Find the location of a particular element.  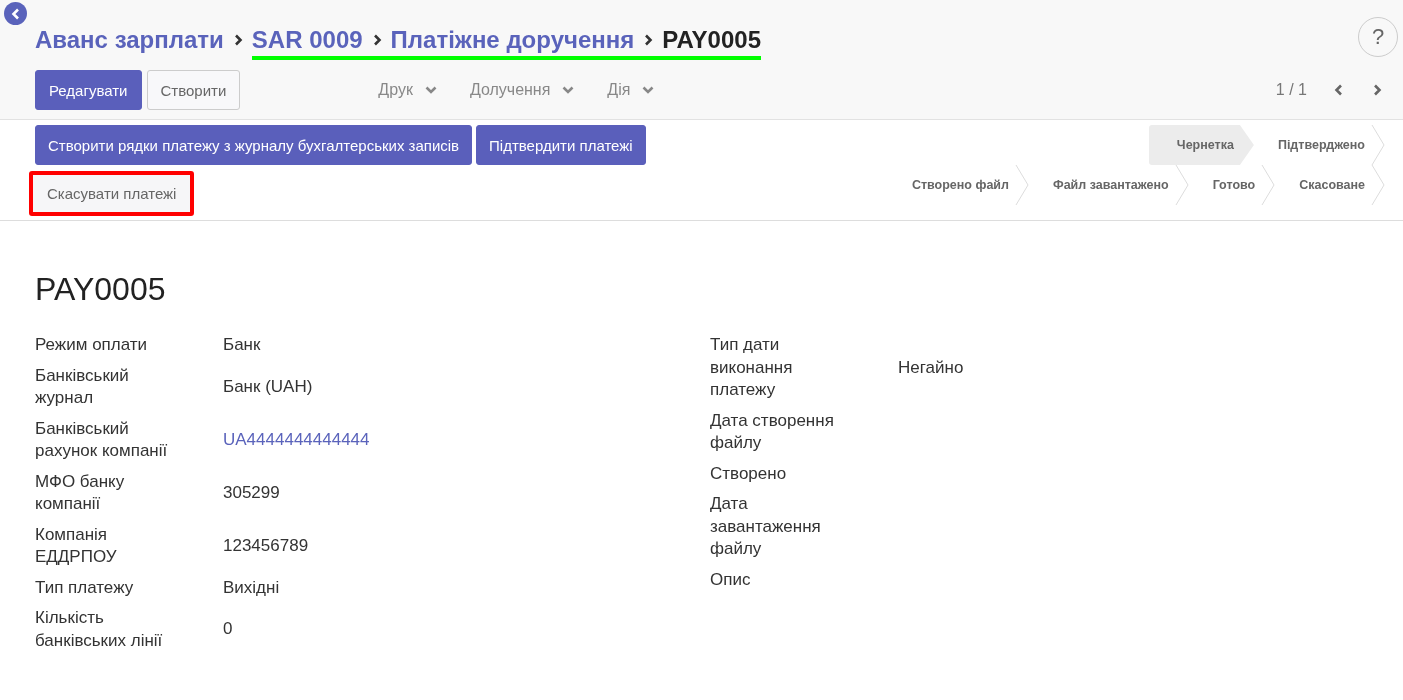

dropdown-menu: Долучення is located at coordinates (522, 90).